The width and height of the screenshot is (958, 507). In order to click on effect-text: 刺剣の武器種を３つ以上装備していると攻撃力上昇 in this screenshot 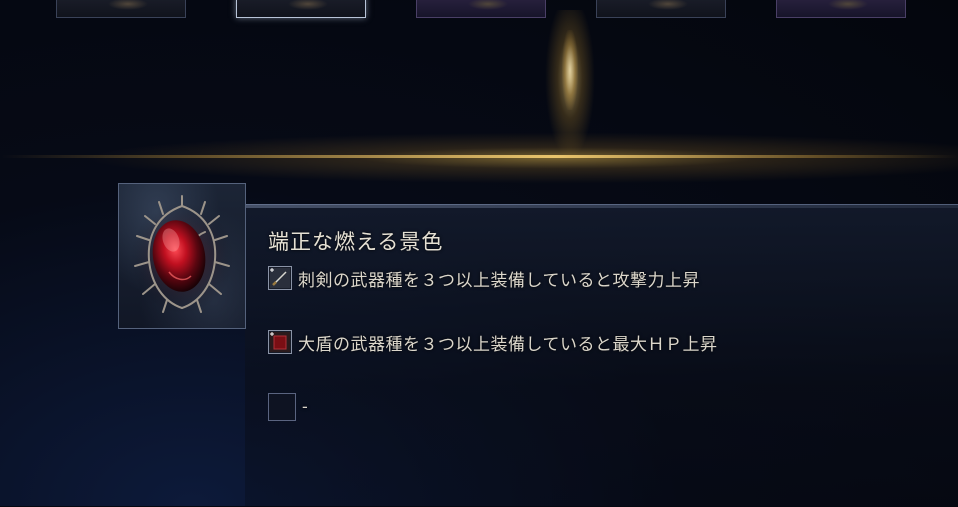, I will do `click(499, 280)`.